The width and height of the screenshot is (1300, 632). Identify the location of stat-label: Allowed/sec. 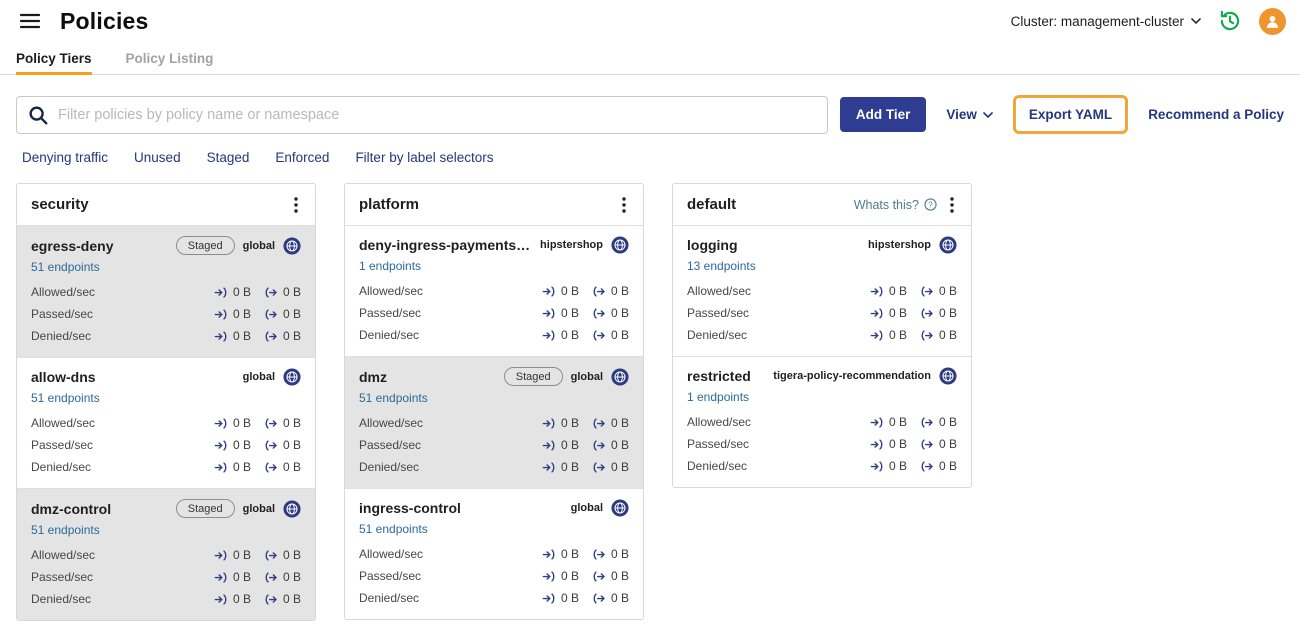
(63, 423).